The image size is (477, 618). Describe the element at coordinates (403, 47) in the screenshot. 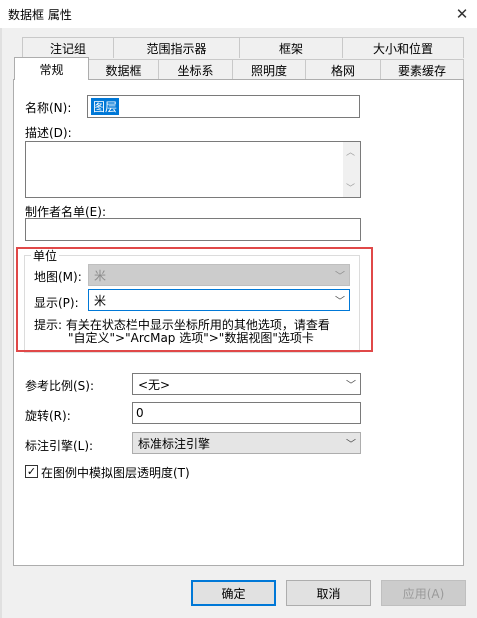

I see `tab-size-and-position: 大小和位置` at that location.